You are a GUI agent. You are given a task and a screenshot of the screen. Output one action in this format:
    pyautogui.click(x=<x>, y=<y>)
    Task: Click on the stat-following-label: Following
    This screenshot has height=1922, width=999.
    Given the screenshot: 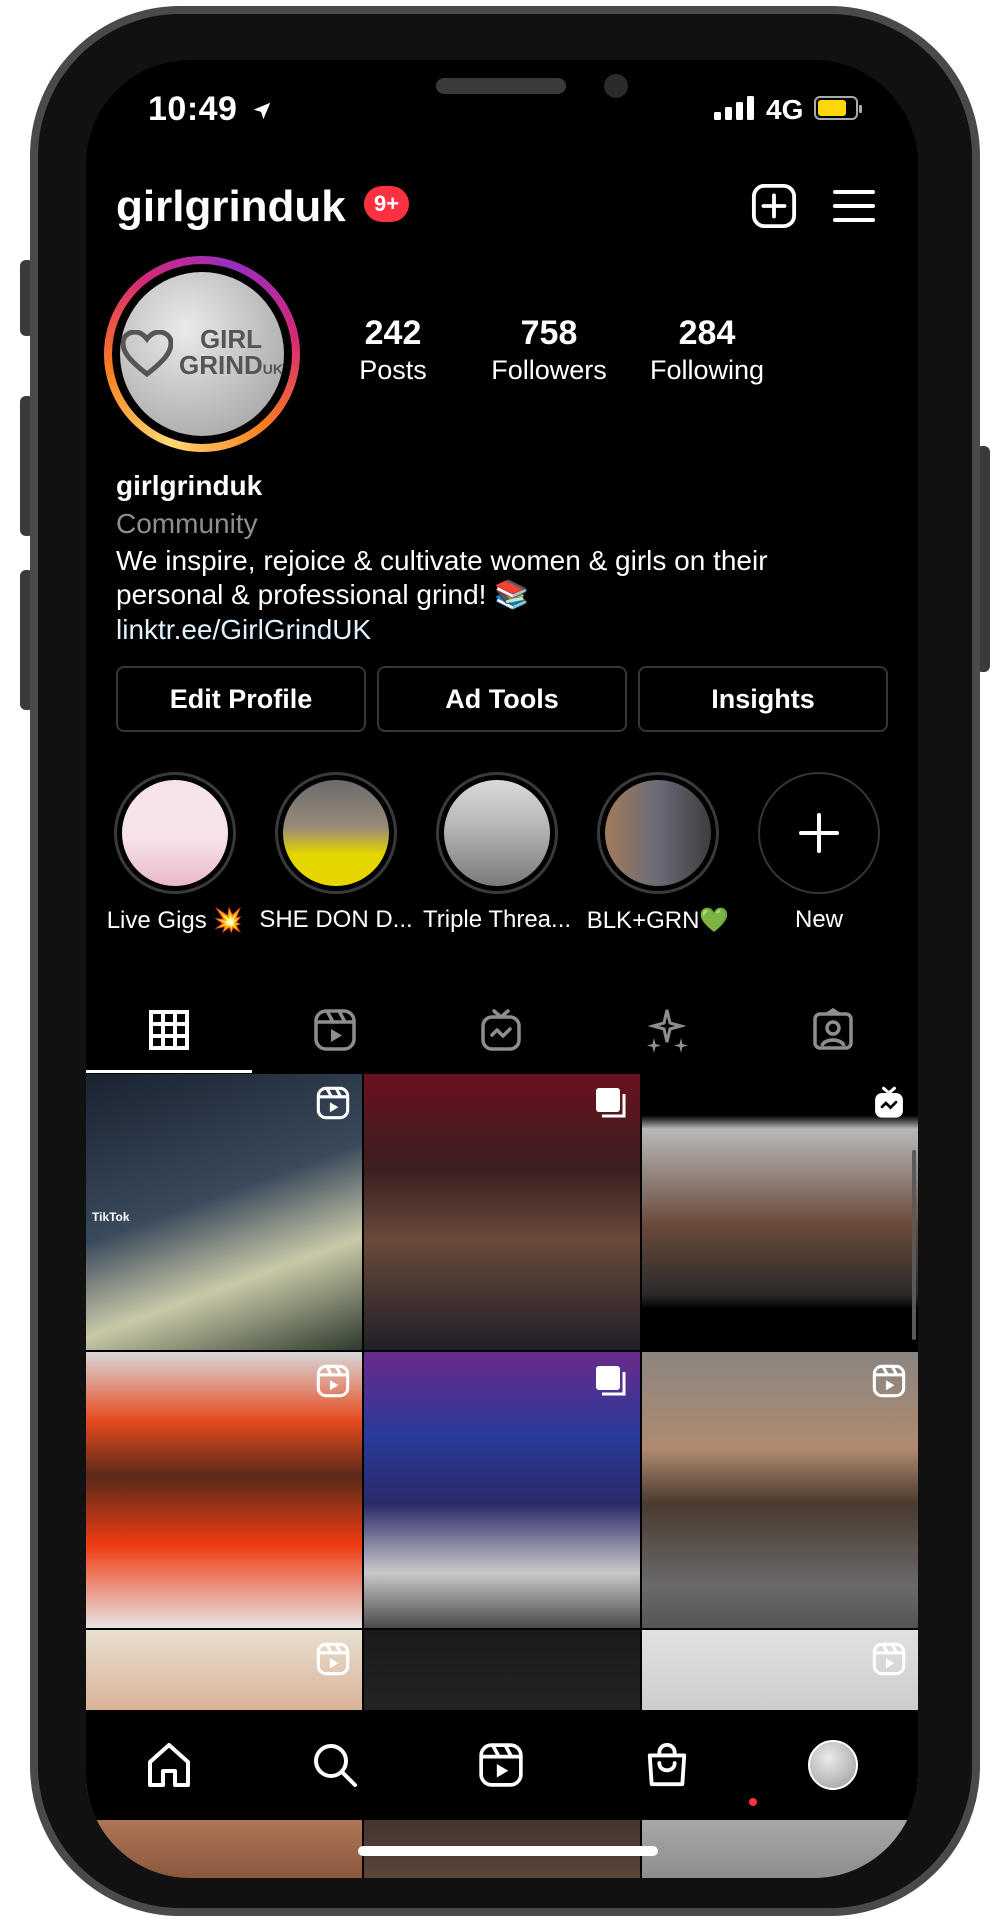 What is the action you would take?
    pyautogui.click(x=707, y=370)
    